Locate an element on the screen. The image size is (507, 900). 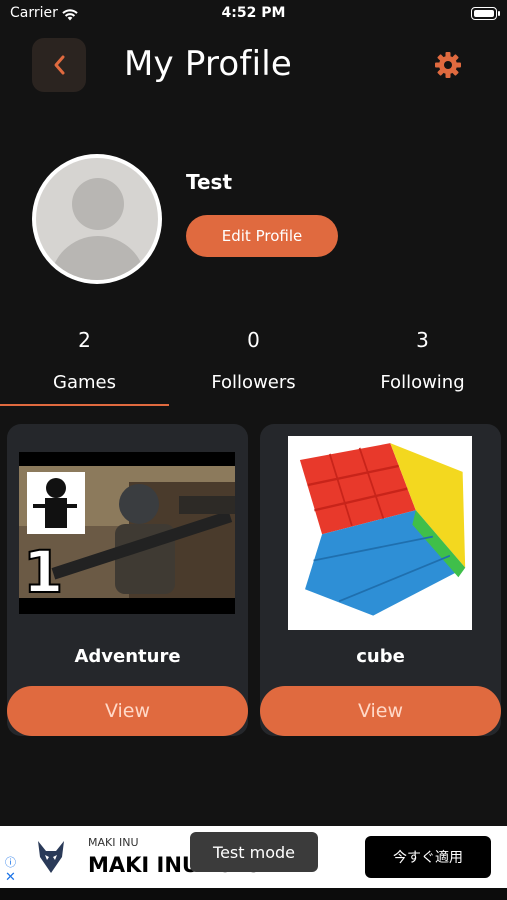
active-tab-indicator is located at coordinates (84, 405).